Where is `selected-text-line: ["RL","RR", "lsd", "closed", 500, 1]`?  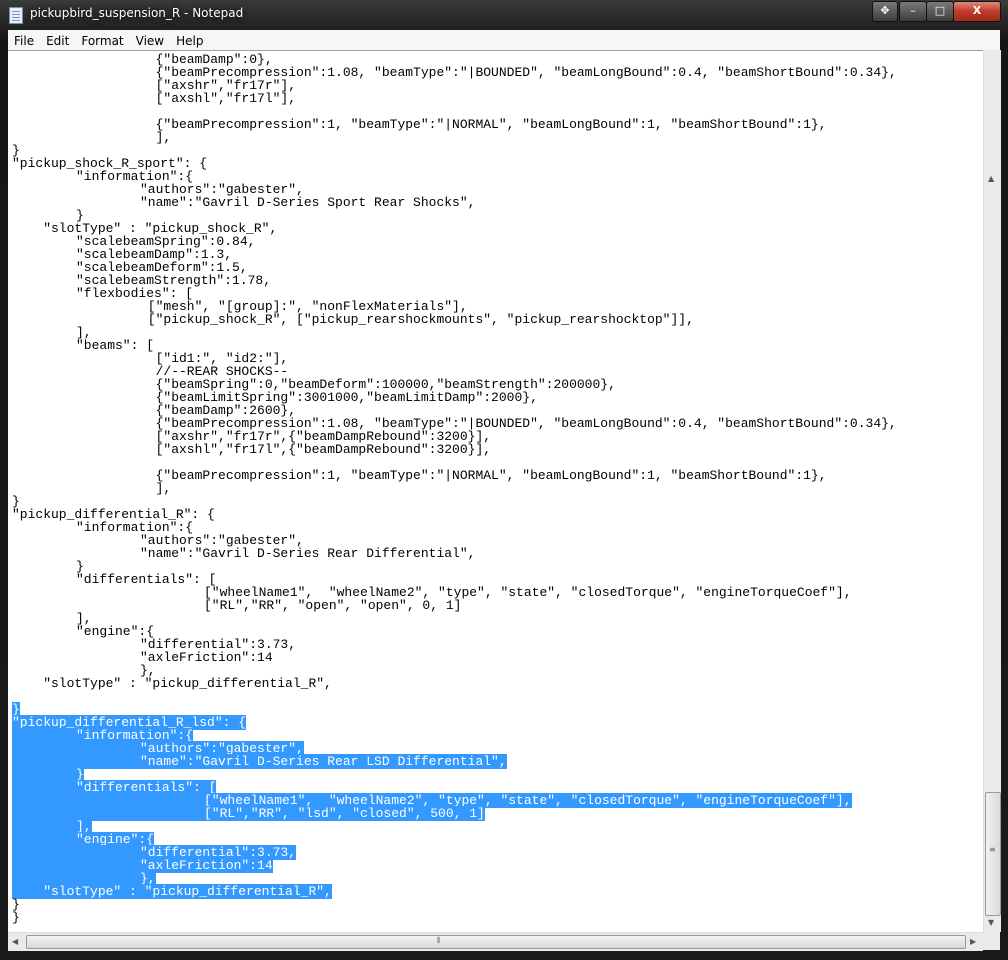
selected-text-line: ["RL","RR", "lsd", "closed", 500, 1] is located at coordinates (454, 813).